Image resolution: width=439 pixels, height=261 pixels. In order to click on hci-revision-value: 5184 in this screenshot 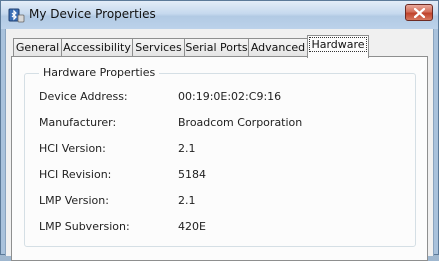, I will do `click(192, 174)`.